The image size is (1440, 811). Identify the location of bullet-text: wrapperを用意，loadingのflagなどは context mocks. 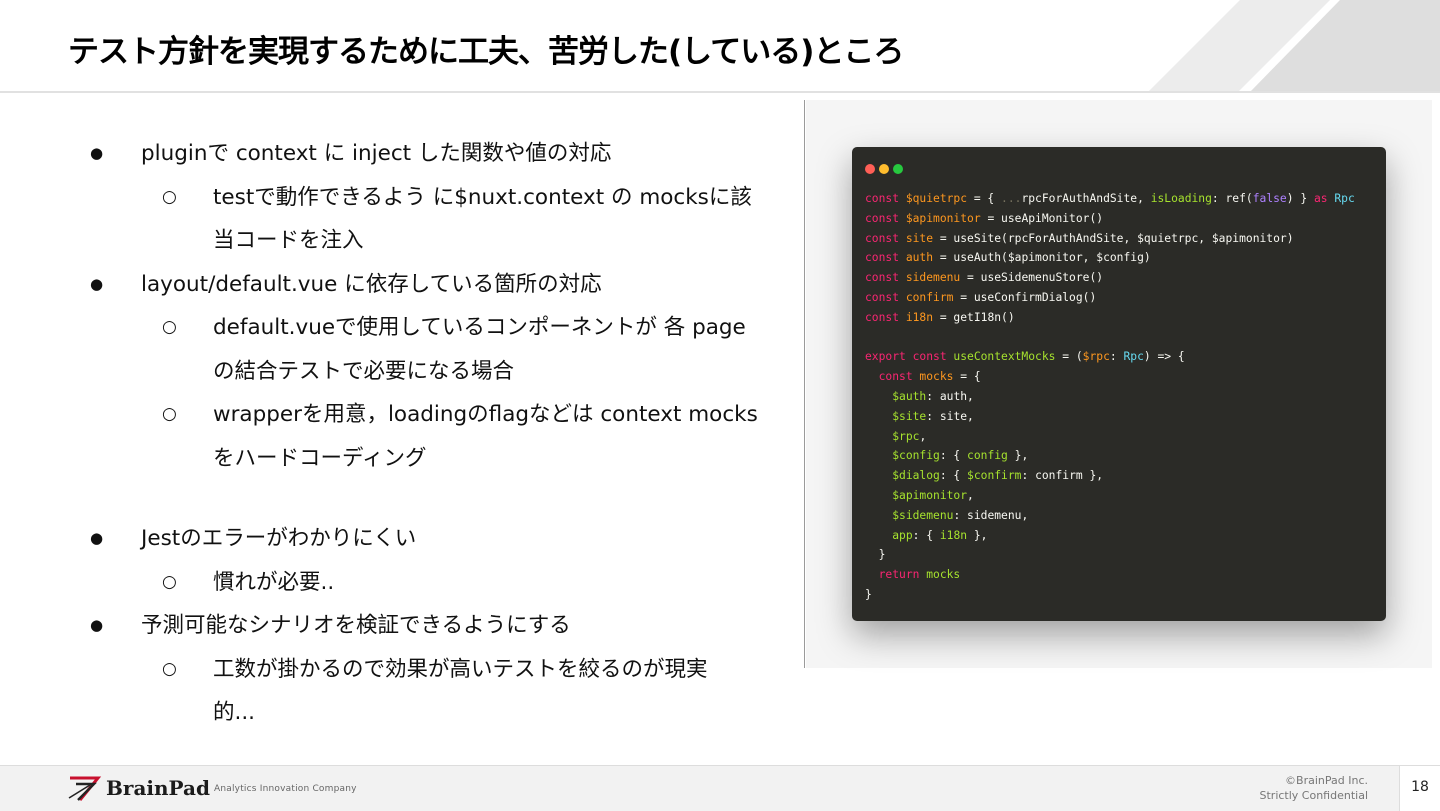
(485, 414).